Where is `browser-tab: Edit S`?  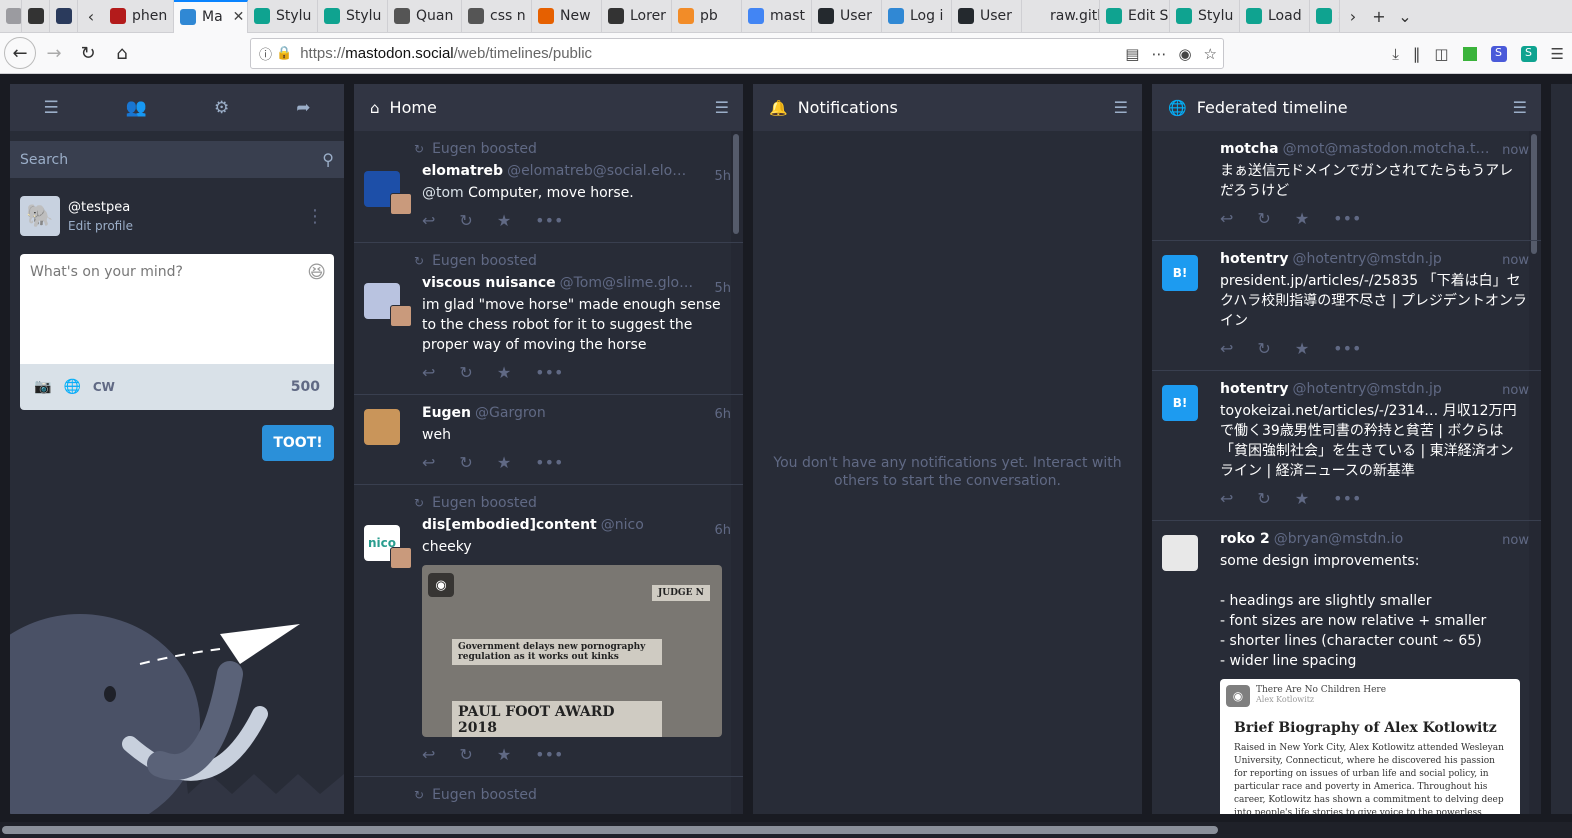
browser-tab: Edit S is located at coordinates (1135, 16).